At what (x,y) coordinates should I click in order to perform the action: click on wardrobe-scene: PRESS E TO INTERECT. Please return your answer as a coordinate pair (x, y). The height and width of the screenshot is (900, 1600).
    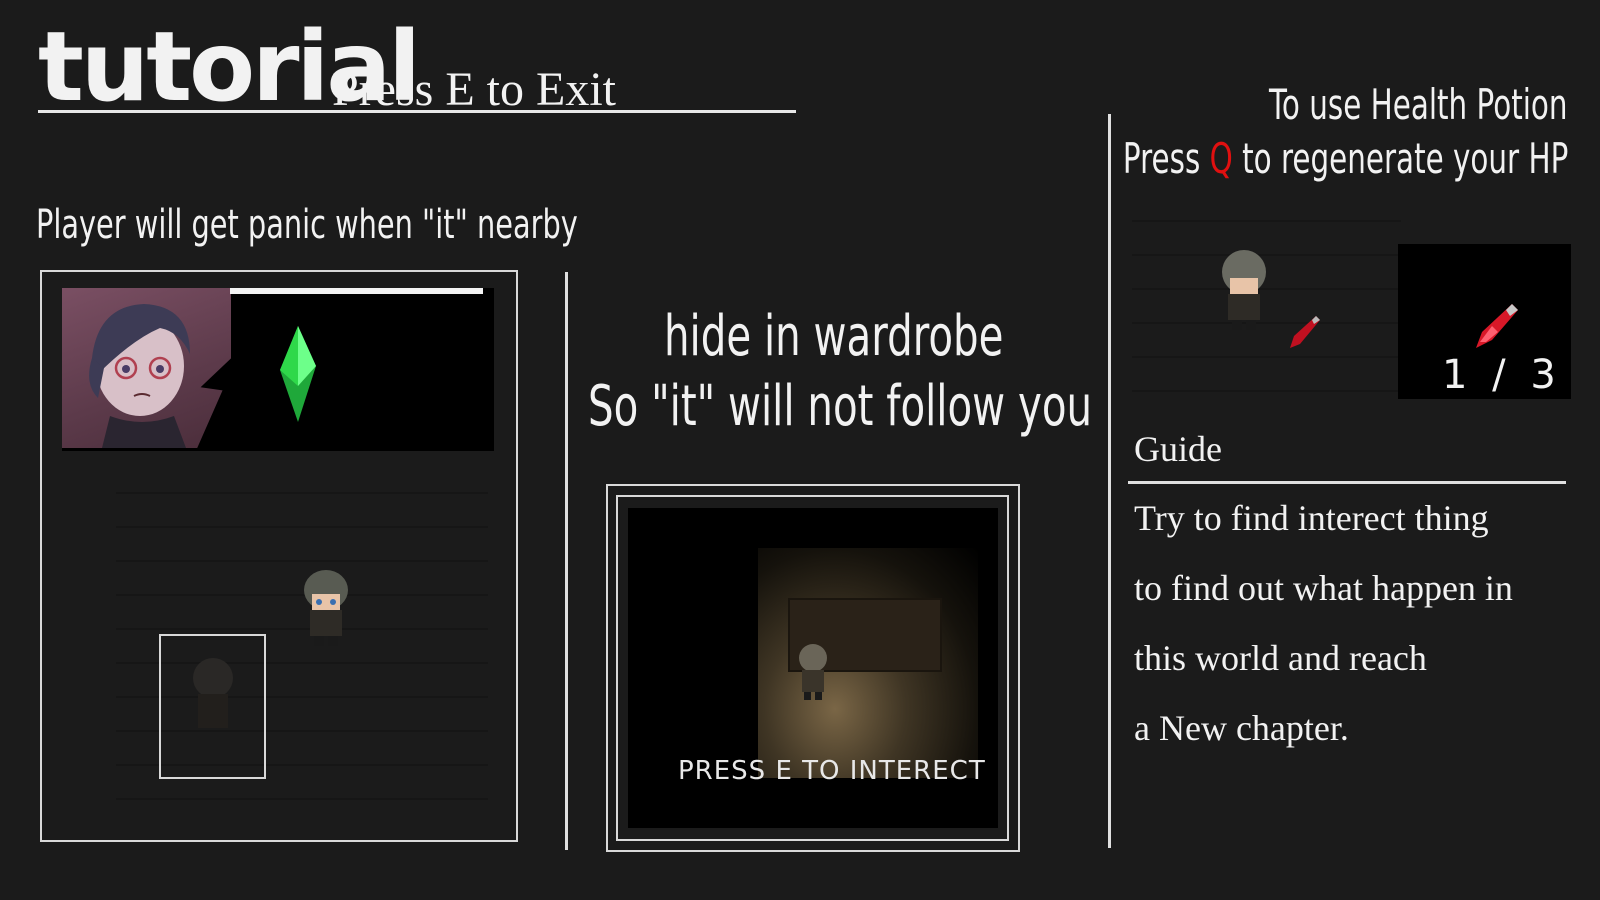
    Looking at the image, I should click on (813, 668).